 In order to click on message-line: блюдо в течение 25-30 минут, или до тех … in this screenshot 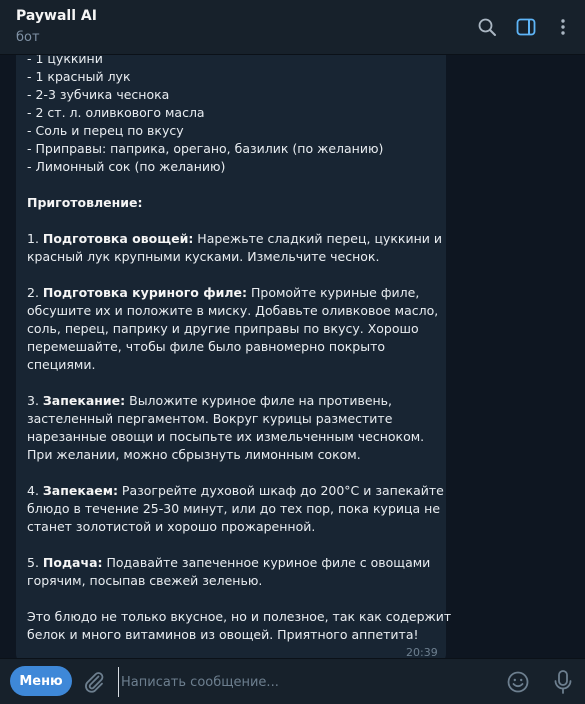, I will do `click(234, 509)`.